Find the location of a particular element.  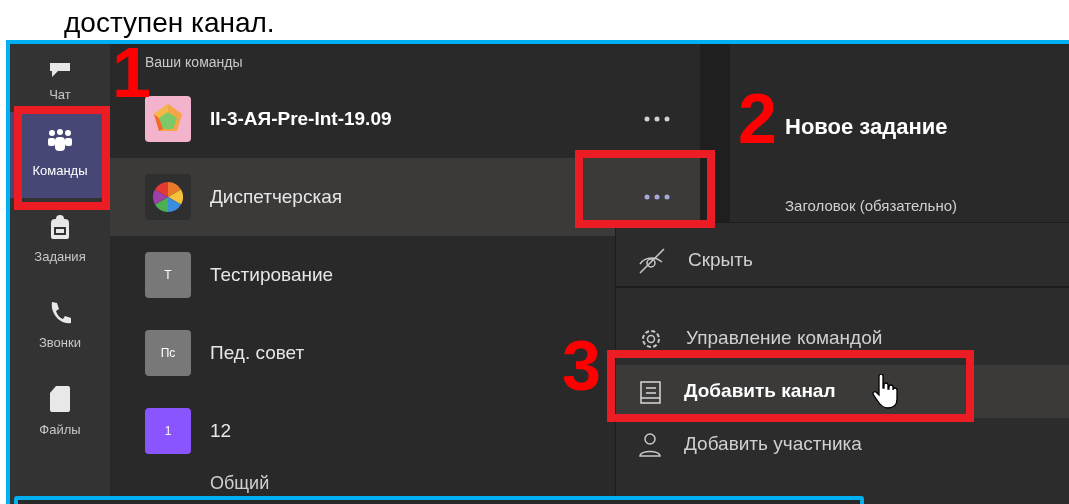

menu-item: Управление командой is located at coordinates (842, 338).